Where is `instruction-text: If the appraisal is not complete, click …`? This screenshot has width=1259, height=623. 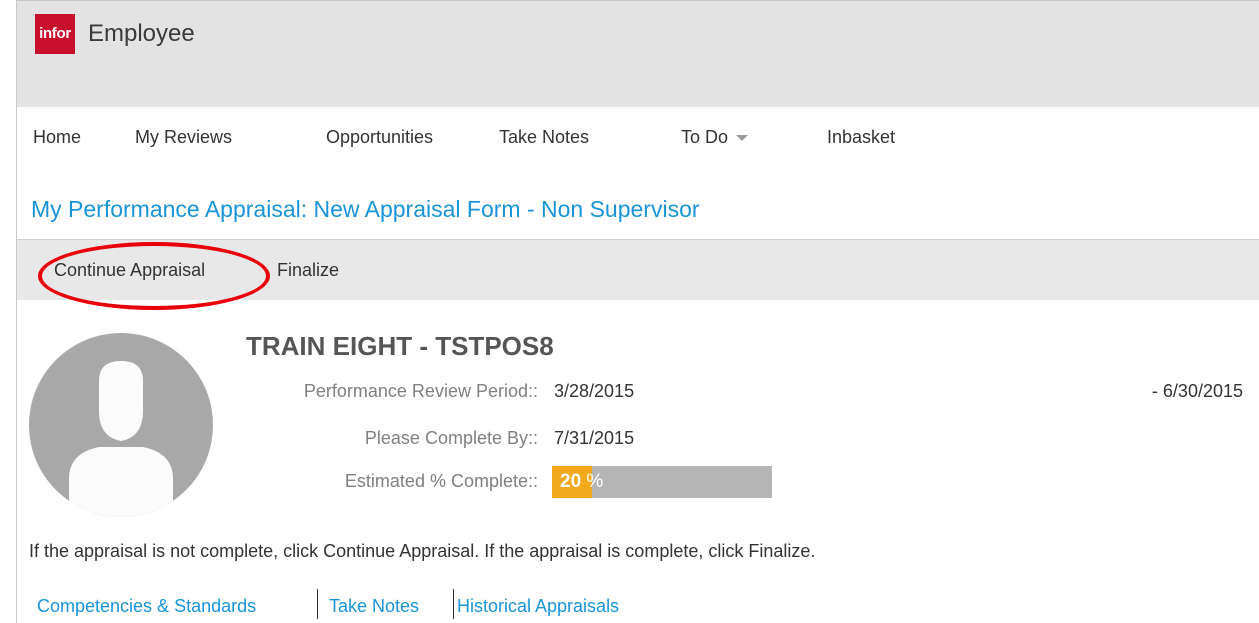
instruction-text: If the appraisal is not complete, click … is located at coordinates (422, 551).